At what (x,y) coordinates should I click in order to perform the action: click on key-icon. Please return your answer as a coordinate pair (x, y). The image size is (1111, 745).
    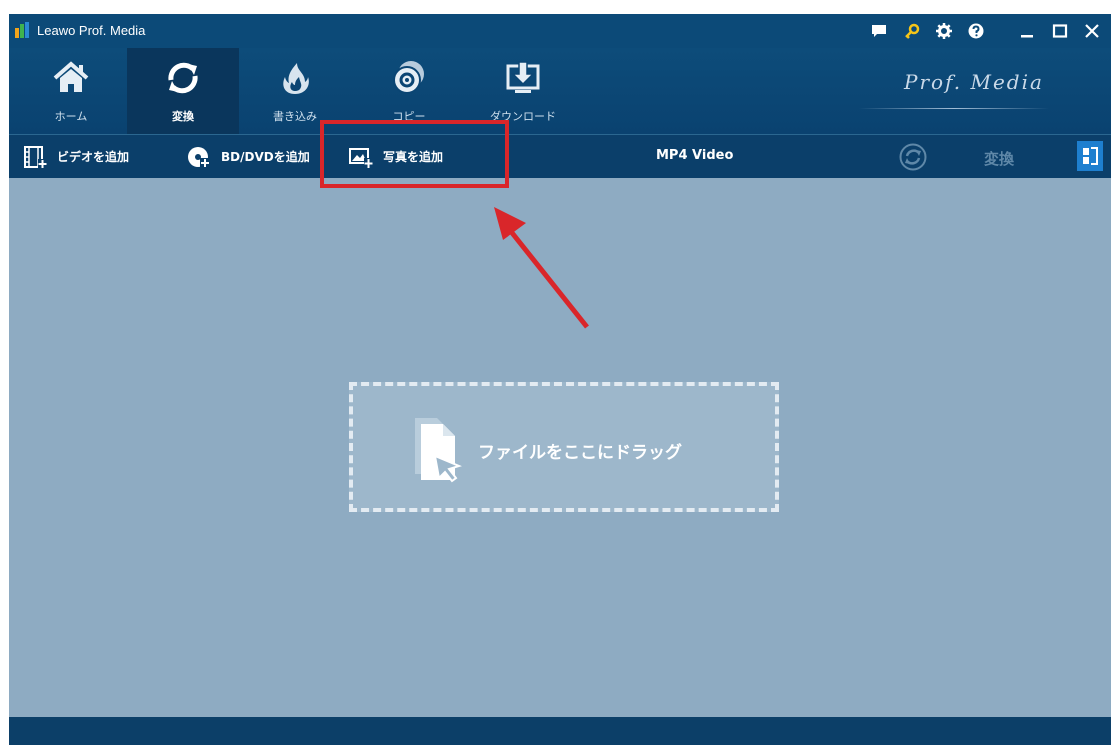
    Looking at the image, I should click on (912, 31).